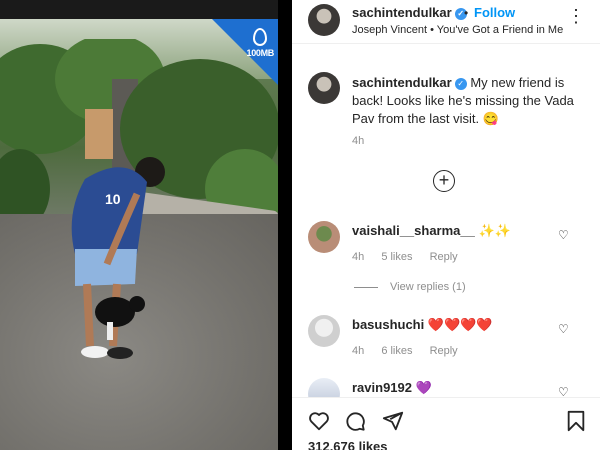 The image size is (600, 450). Describe the element at coordinates (393, 421) in the screenshot. I see `send-icon` at that location.